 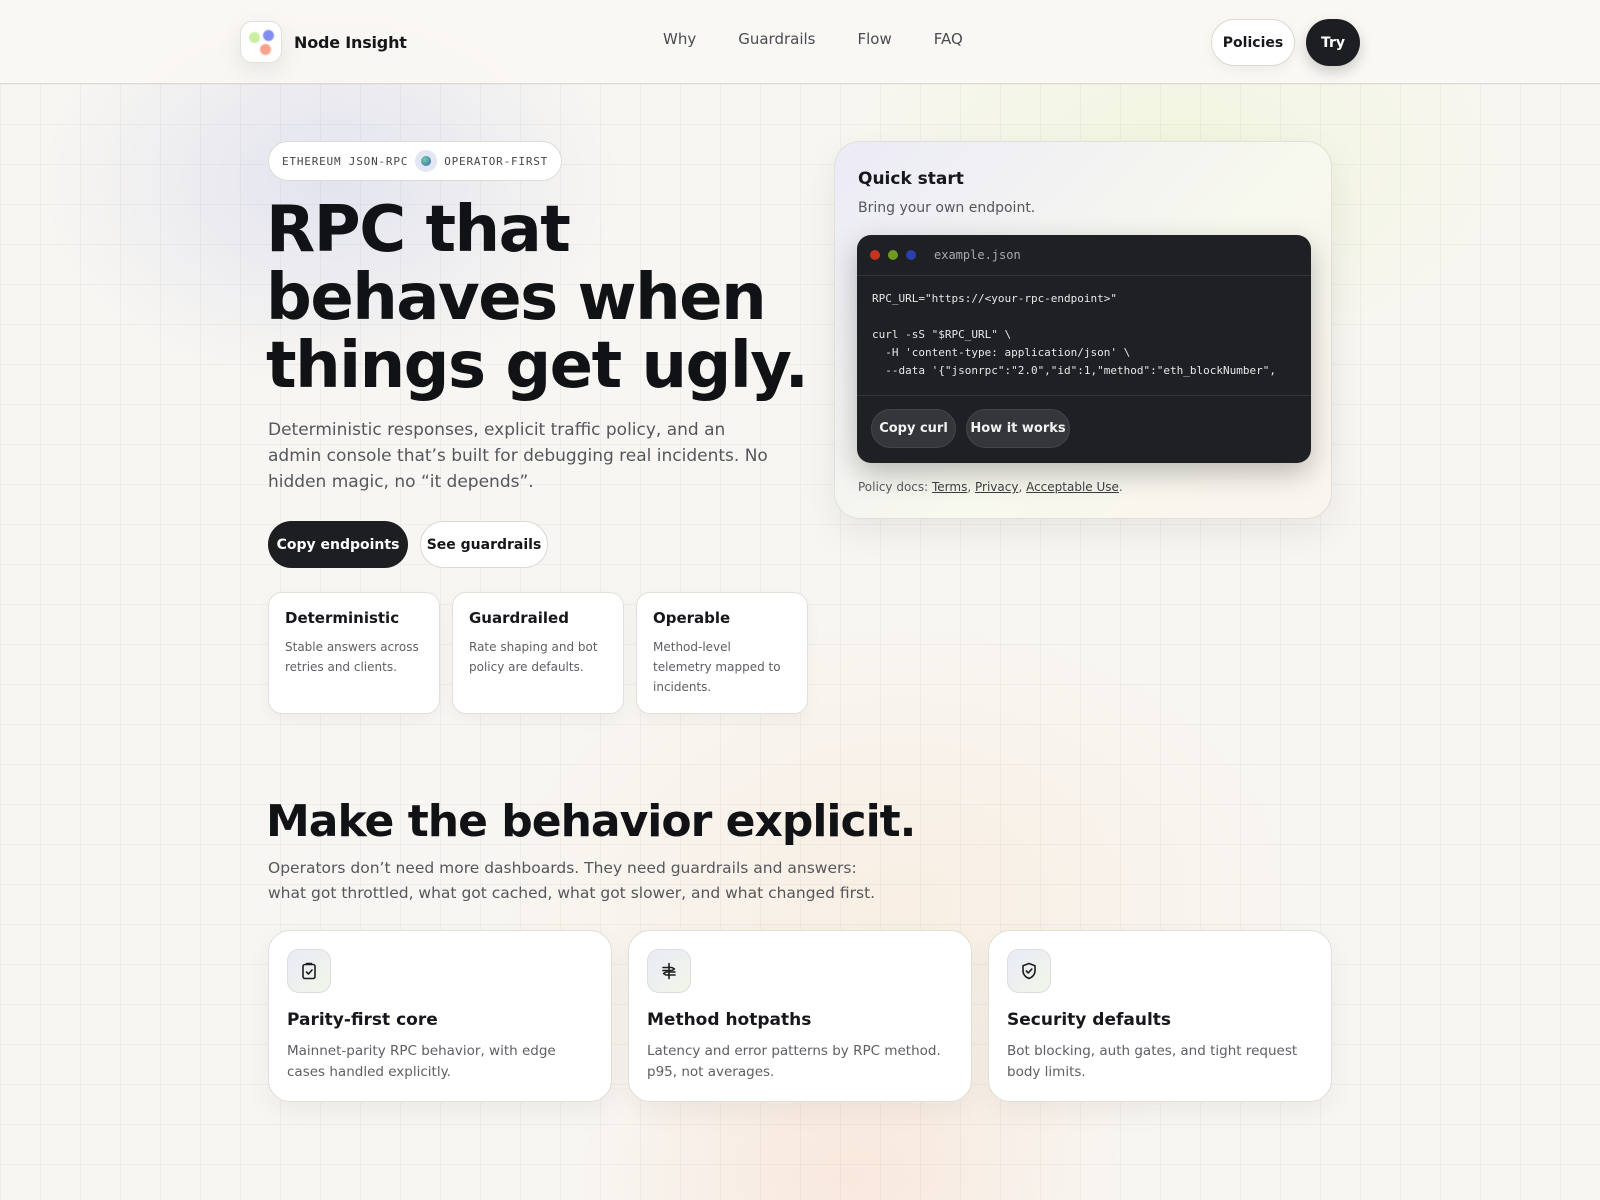 I want to click on globe-dot-icon, so click(x=426, y=161).